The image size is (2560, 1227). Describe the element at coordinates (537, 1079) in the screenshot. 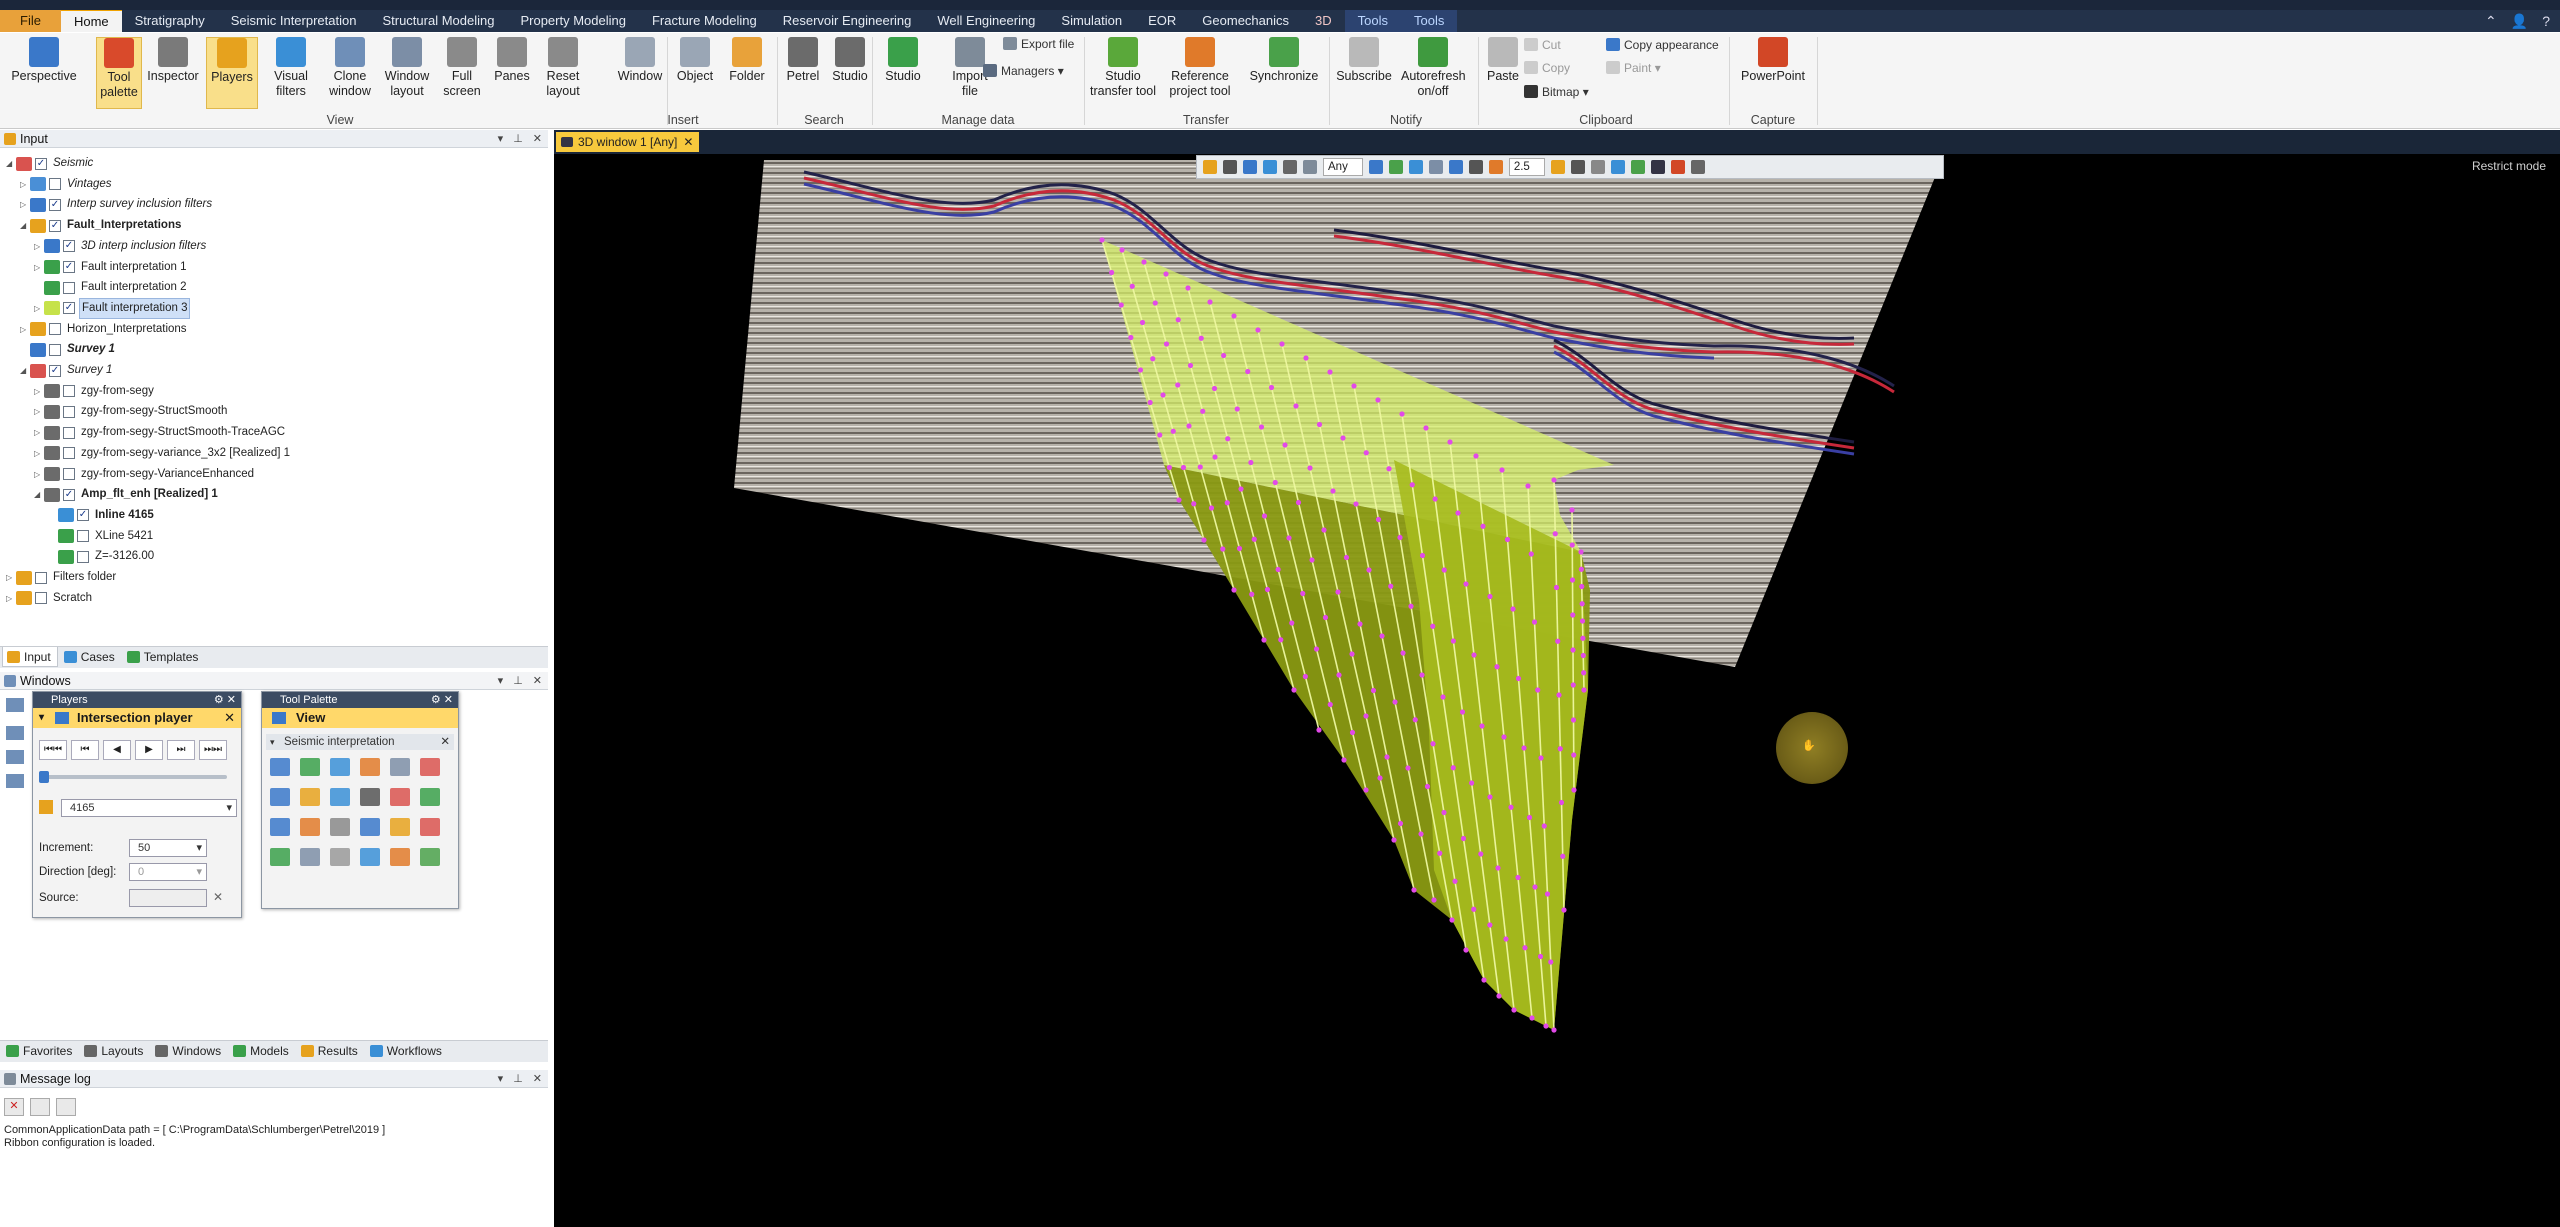

I see `close-icon: ✕` at that location.